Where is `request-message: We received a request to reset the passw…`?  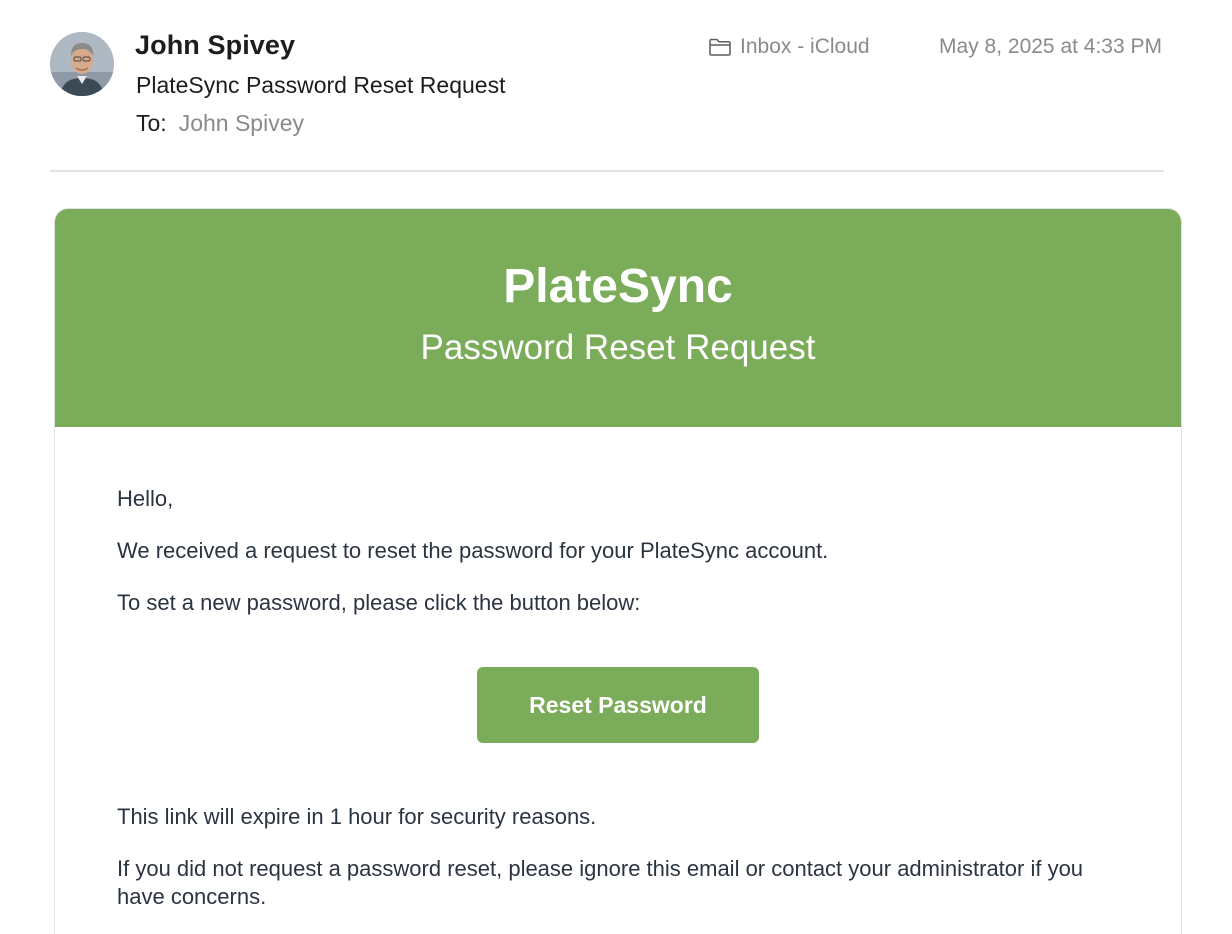 request-message: We received a request to reset the passw… is located at coordinates (473, 550).